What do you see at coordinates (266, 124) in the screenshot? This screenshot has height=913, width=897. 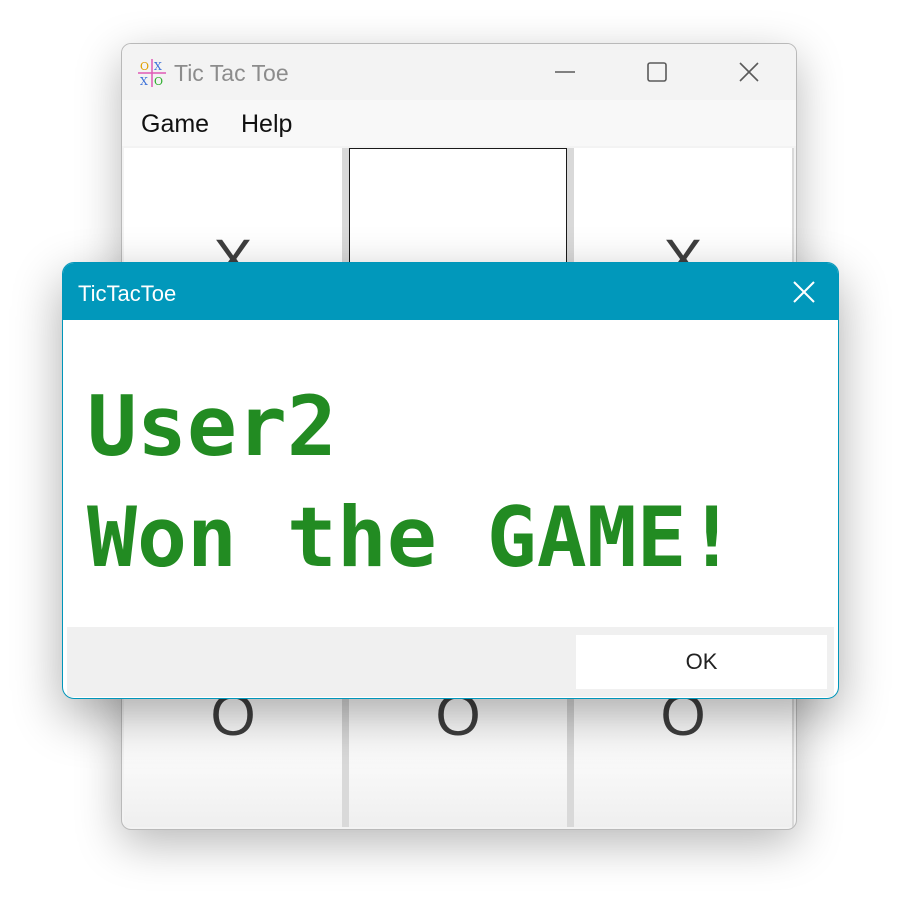 I see `menu-help: Help` at bounding box center [266, 124].